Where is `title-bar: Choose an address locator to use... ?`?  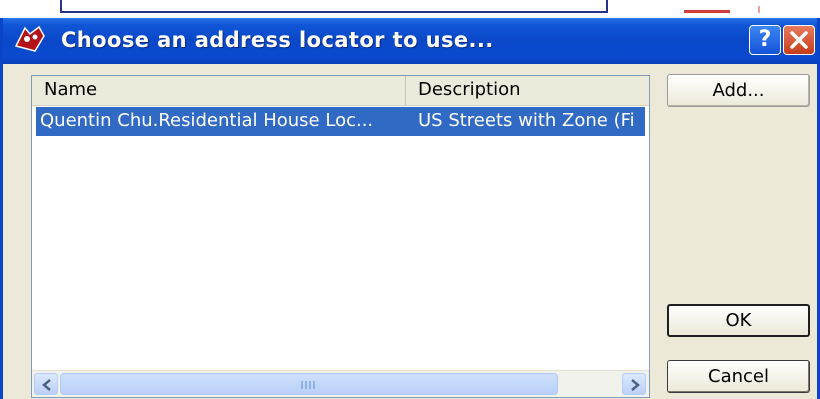
title-bar: Choose an address locator to use... ? is located at coordinates (410, 41).